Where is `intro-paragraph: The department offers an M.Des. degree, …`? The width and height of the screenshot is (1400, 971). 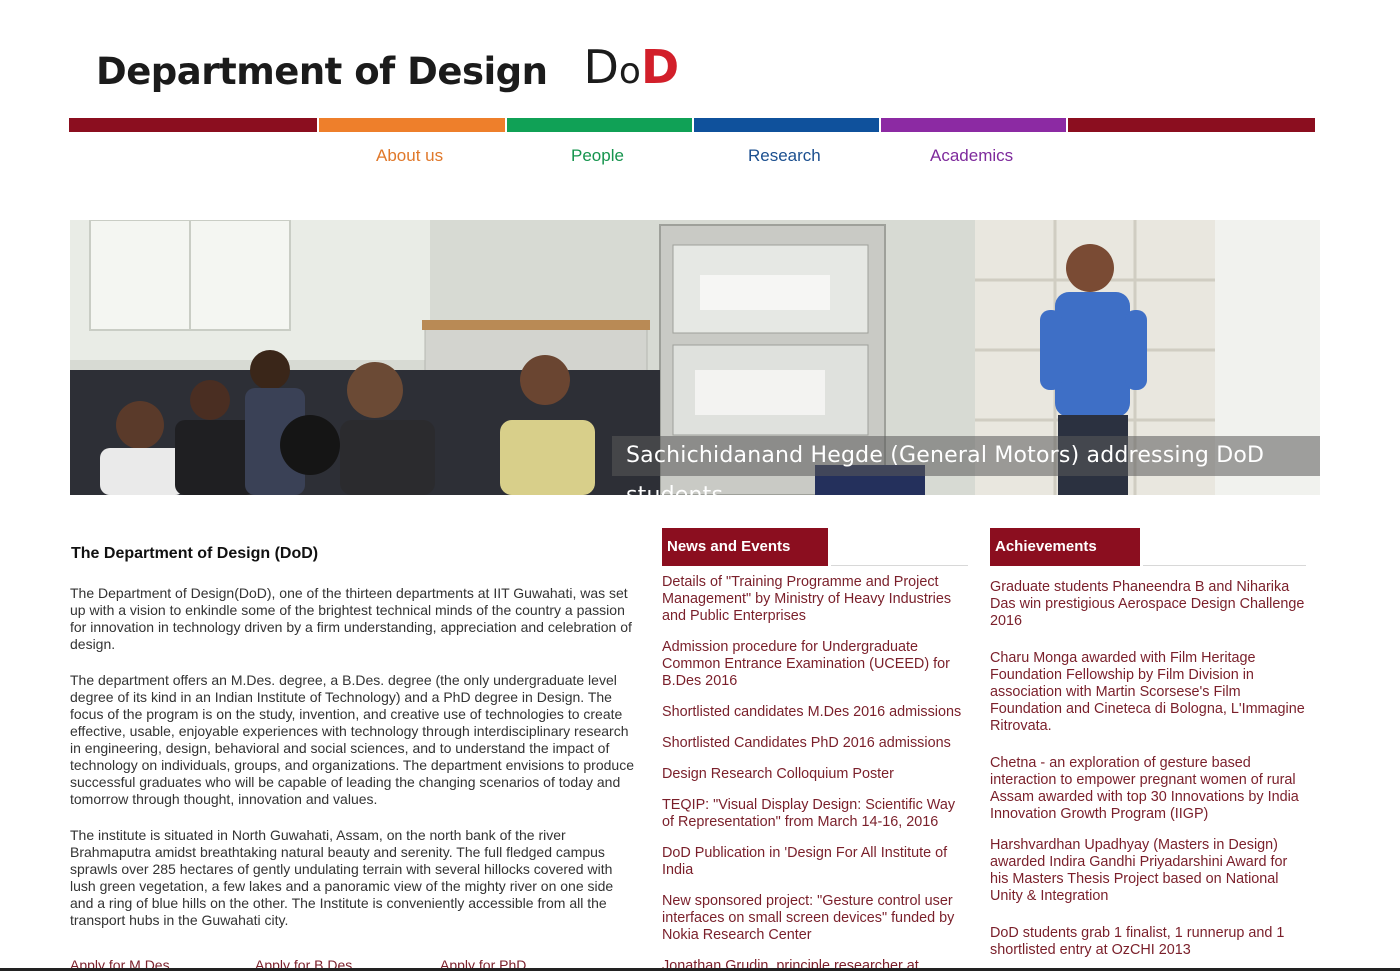 intro-paragraph: The department offers an M.Des. degree, … is located at coordinates (352, 739).